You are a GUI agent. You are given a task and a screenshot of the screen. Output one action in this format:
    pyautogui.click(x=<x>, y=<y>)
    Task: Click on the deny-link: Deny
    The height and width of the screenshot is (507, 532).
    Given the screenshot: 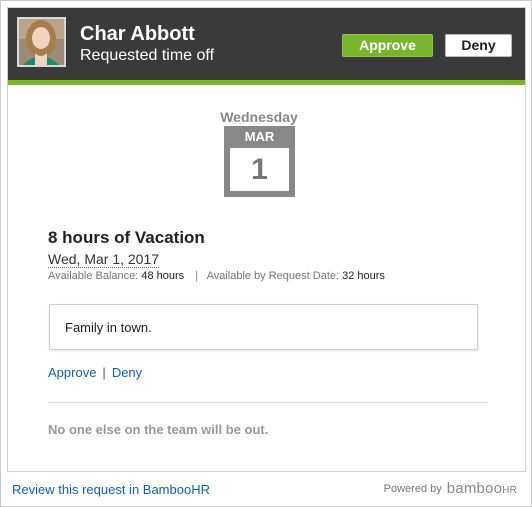 What is the action you would take?
    pyautogui.click(x=127, y=372)
    